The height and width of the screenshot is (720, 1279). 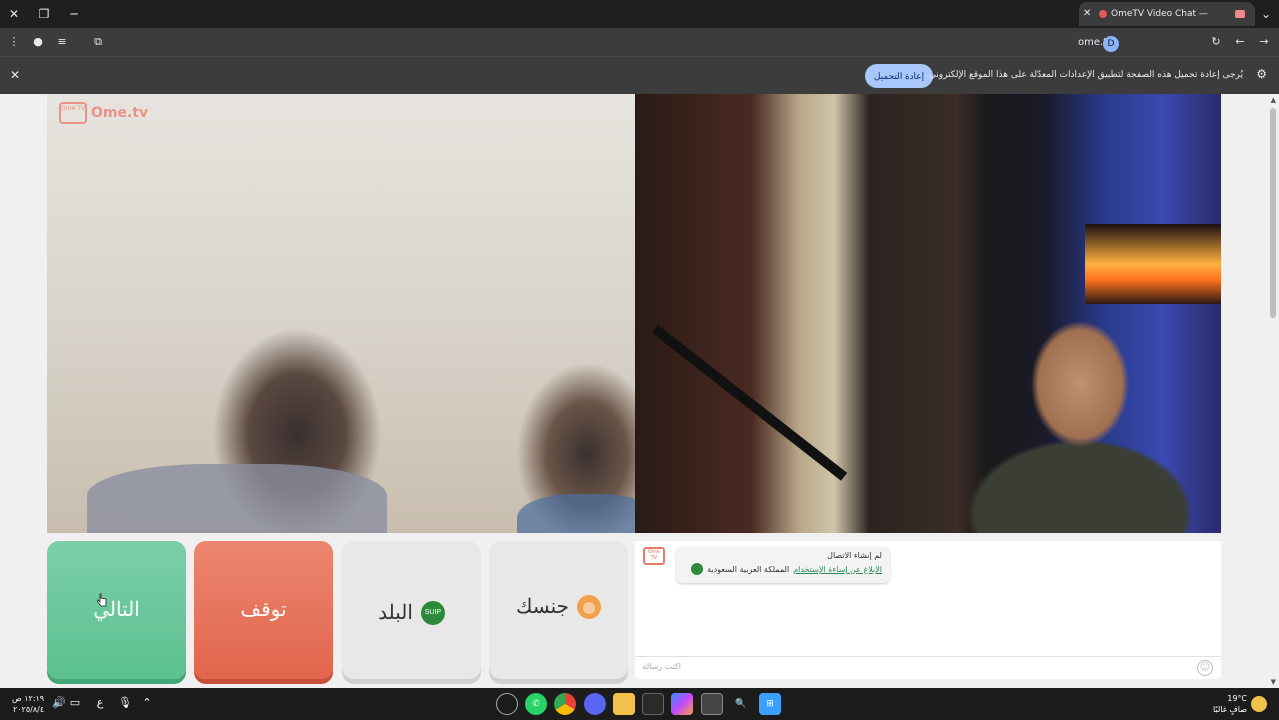 I want to click on reload-button: إعادة التحميل, so click(x=899, y=76).